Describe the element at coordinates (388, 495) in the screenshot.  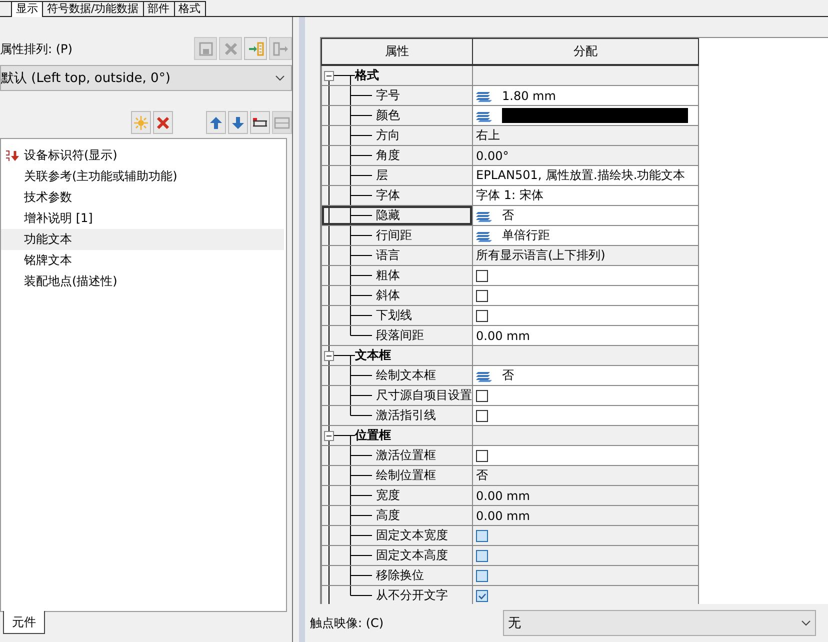
I see `property-label: 宽度` at that location.